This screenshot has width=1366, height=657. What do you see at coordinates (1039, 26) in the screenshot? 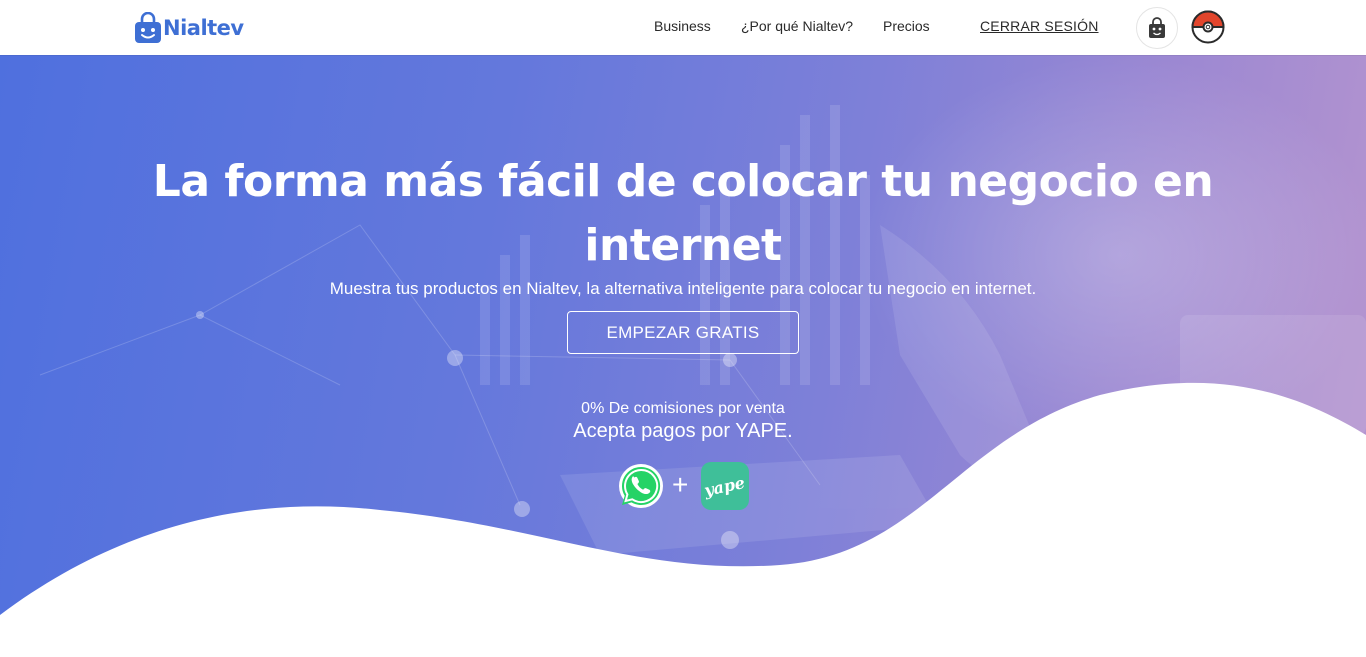
I see `logout-link: CERRAR SESIÓN` at bounding box center [1039, 26].